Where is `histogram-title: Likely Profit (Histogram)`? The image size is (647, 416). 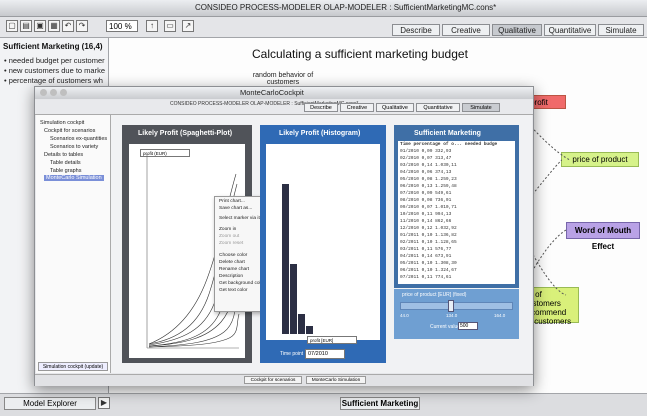 histogram-title: Likely Profit (Histogram) is located at coordinates (320, 133).